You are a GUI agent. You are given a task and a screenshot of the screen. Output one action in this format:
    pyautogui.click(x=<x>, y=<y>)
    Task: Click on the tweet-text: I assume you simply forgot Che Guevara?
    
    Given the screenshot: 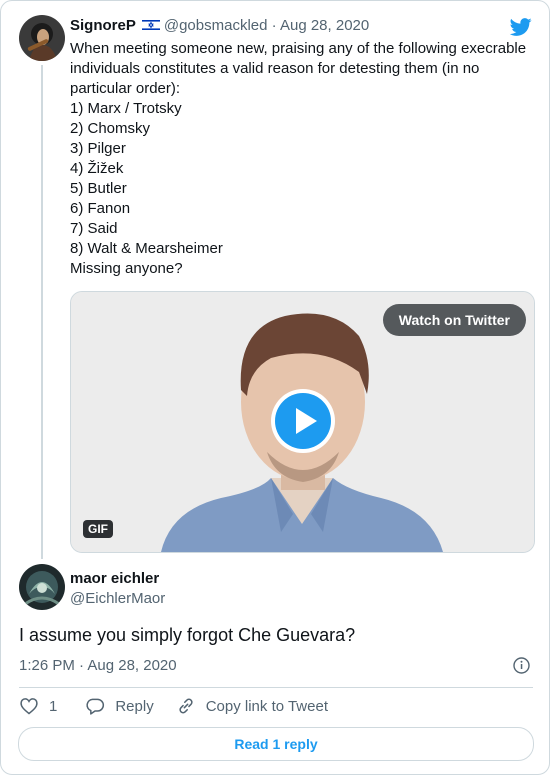 What is the action you would take?
    pyautogui.click(x=187, y=635)
    